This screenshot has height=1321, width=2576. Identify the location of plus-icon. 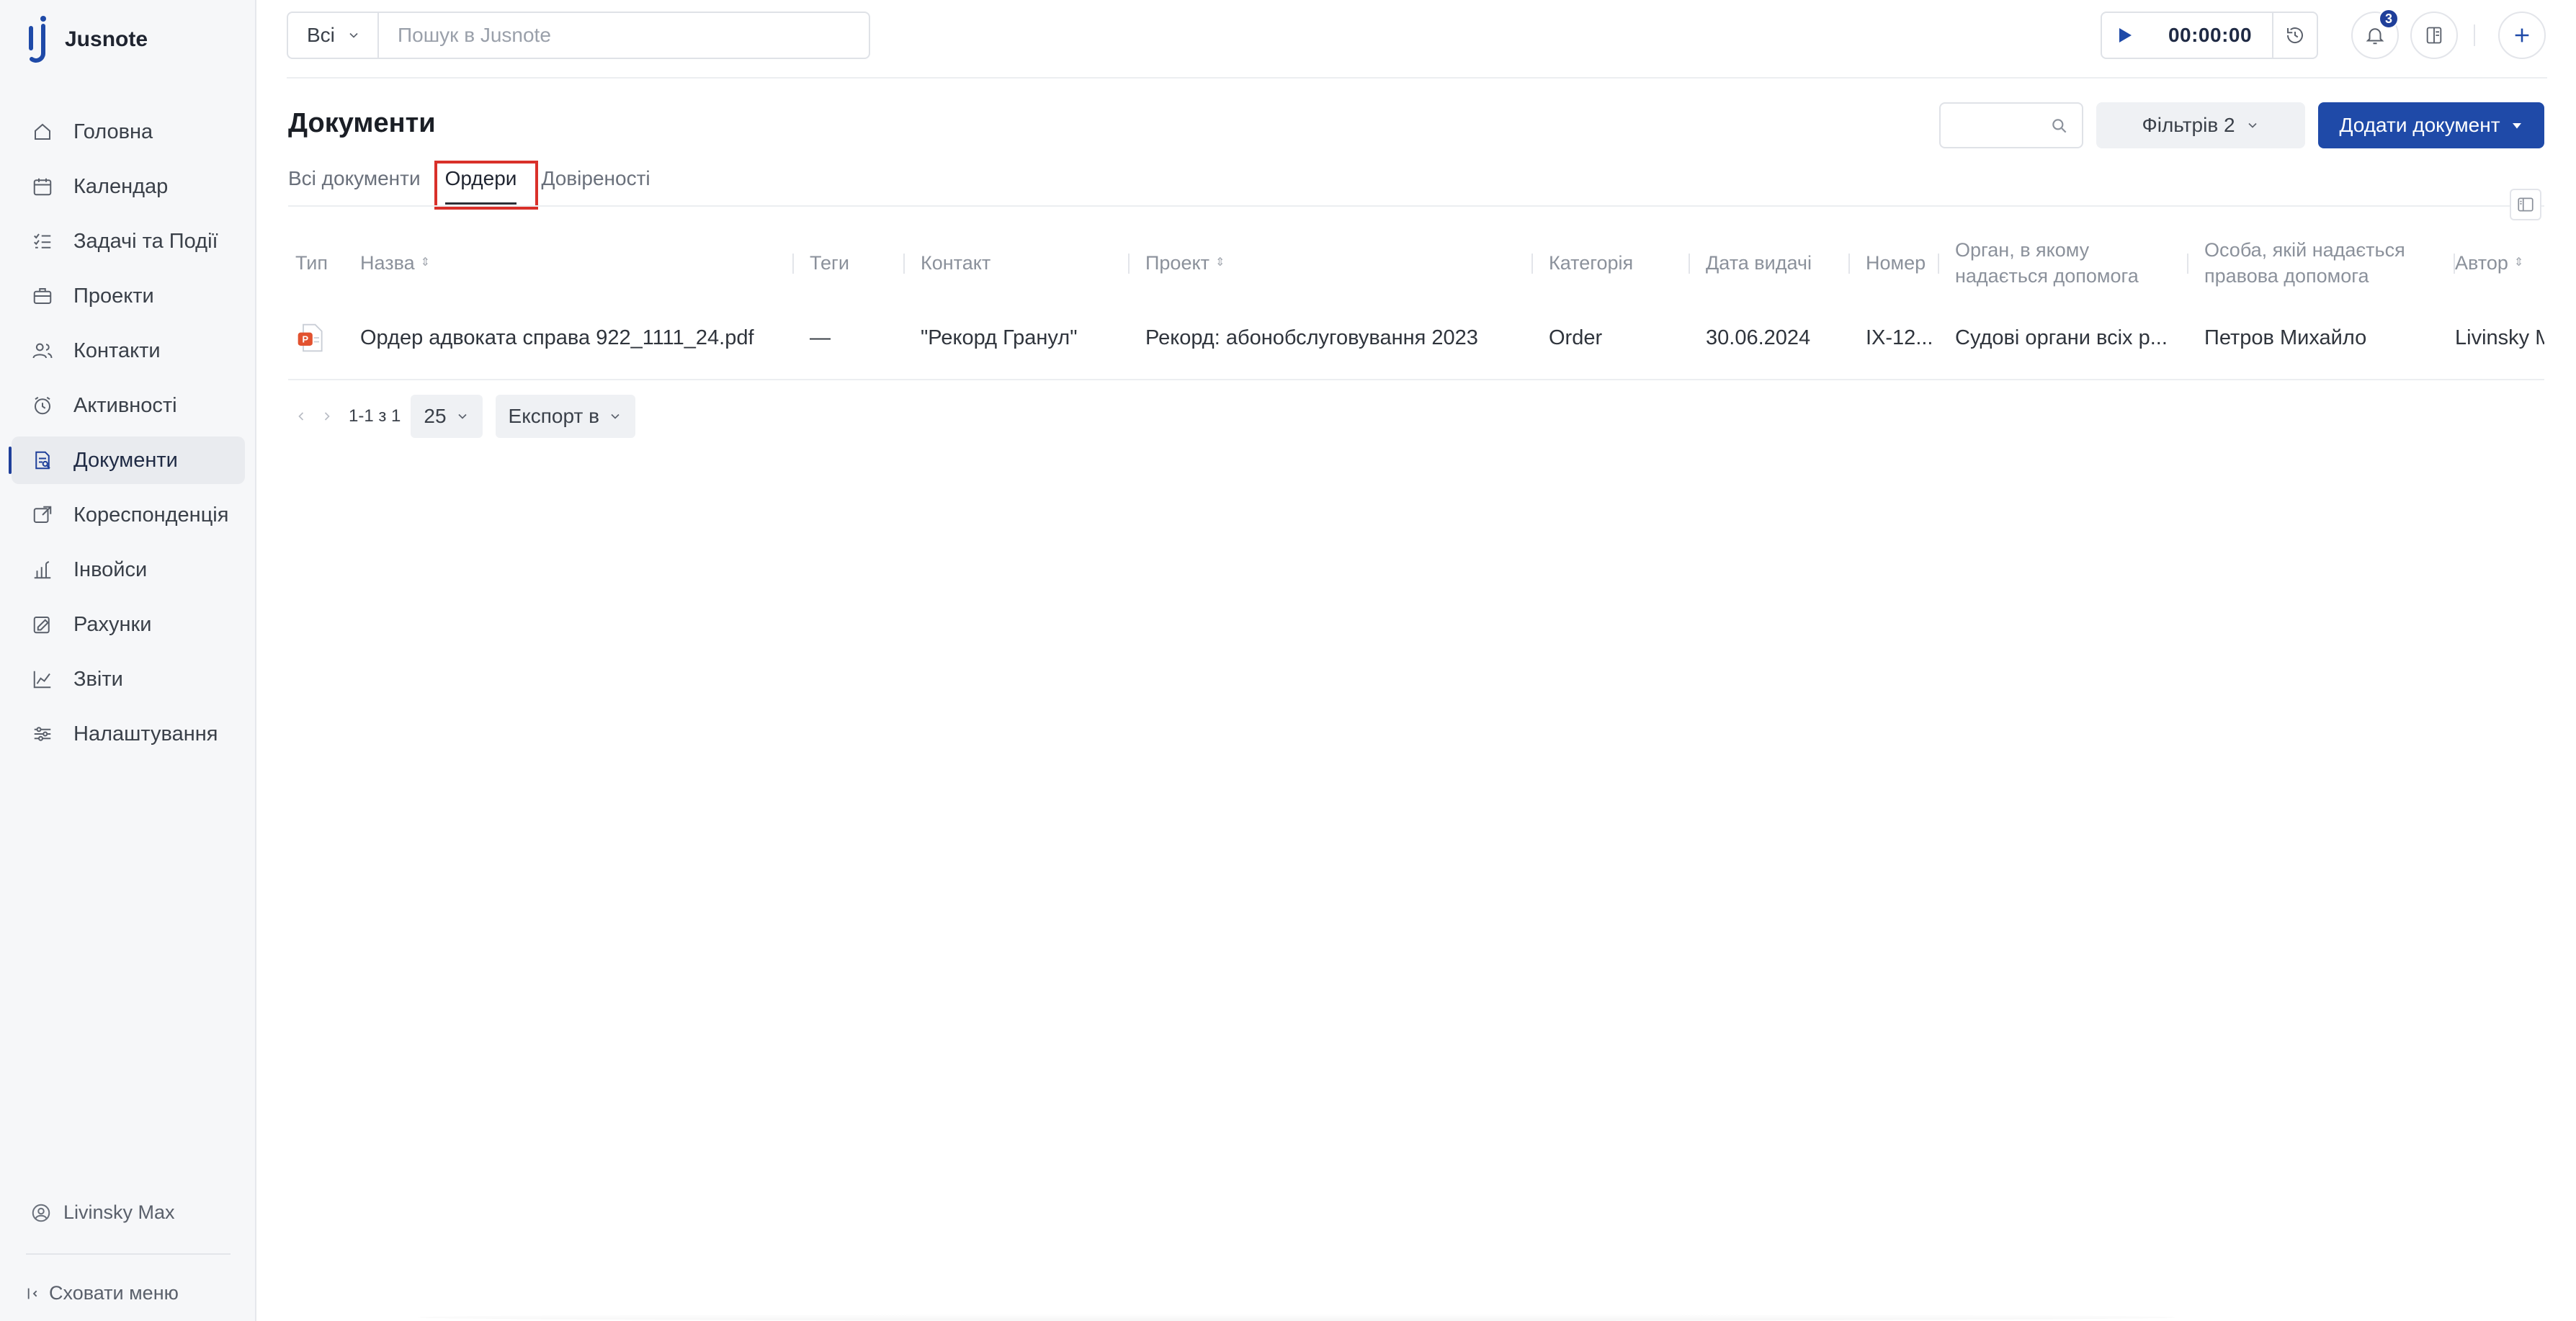
(2522, 35).